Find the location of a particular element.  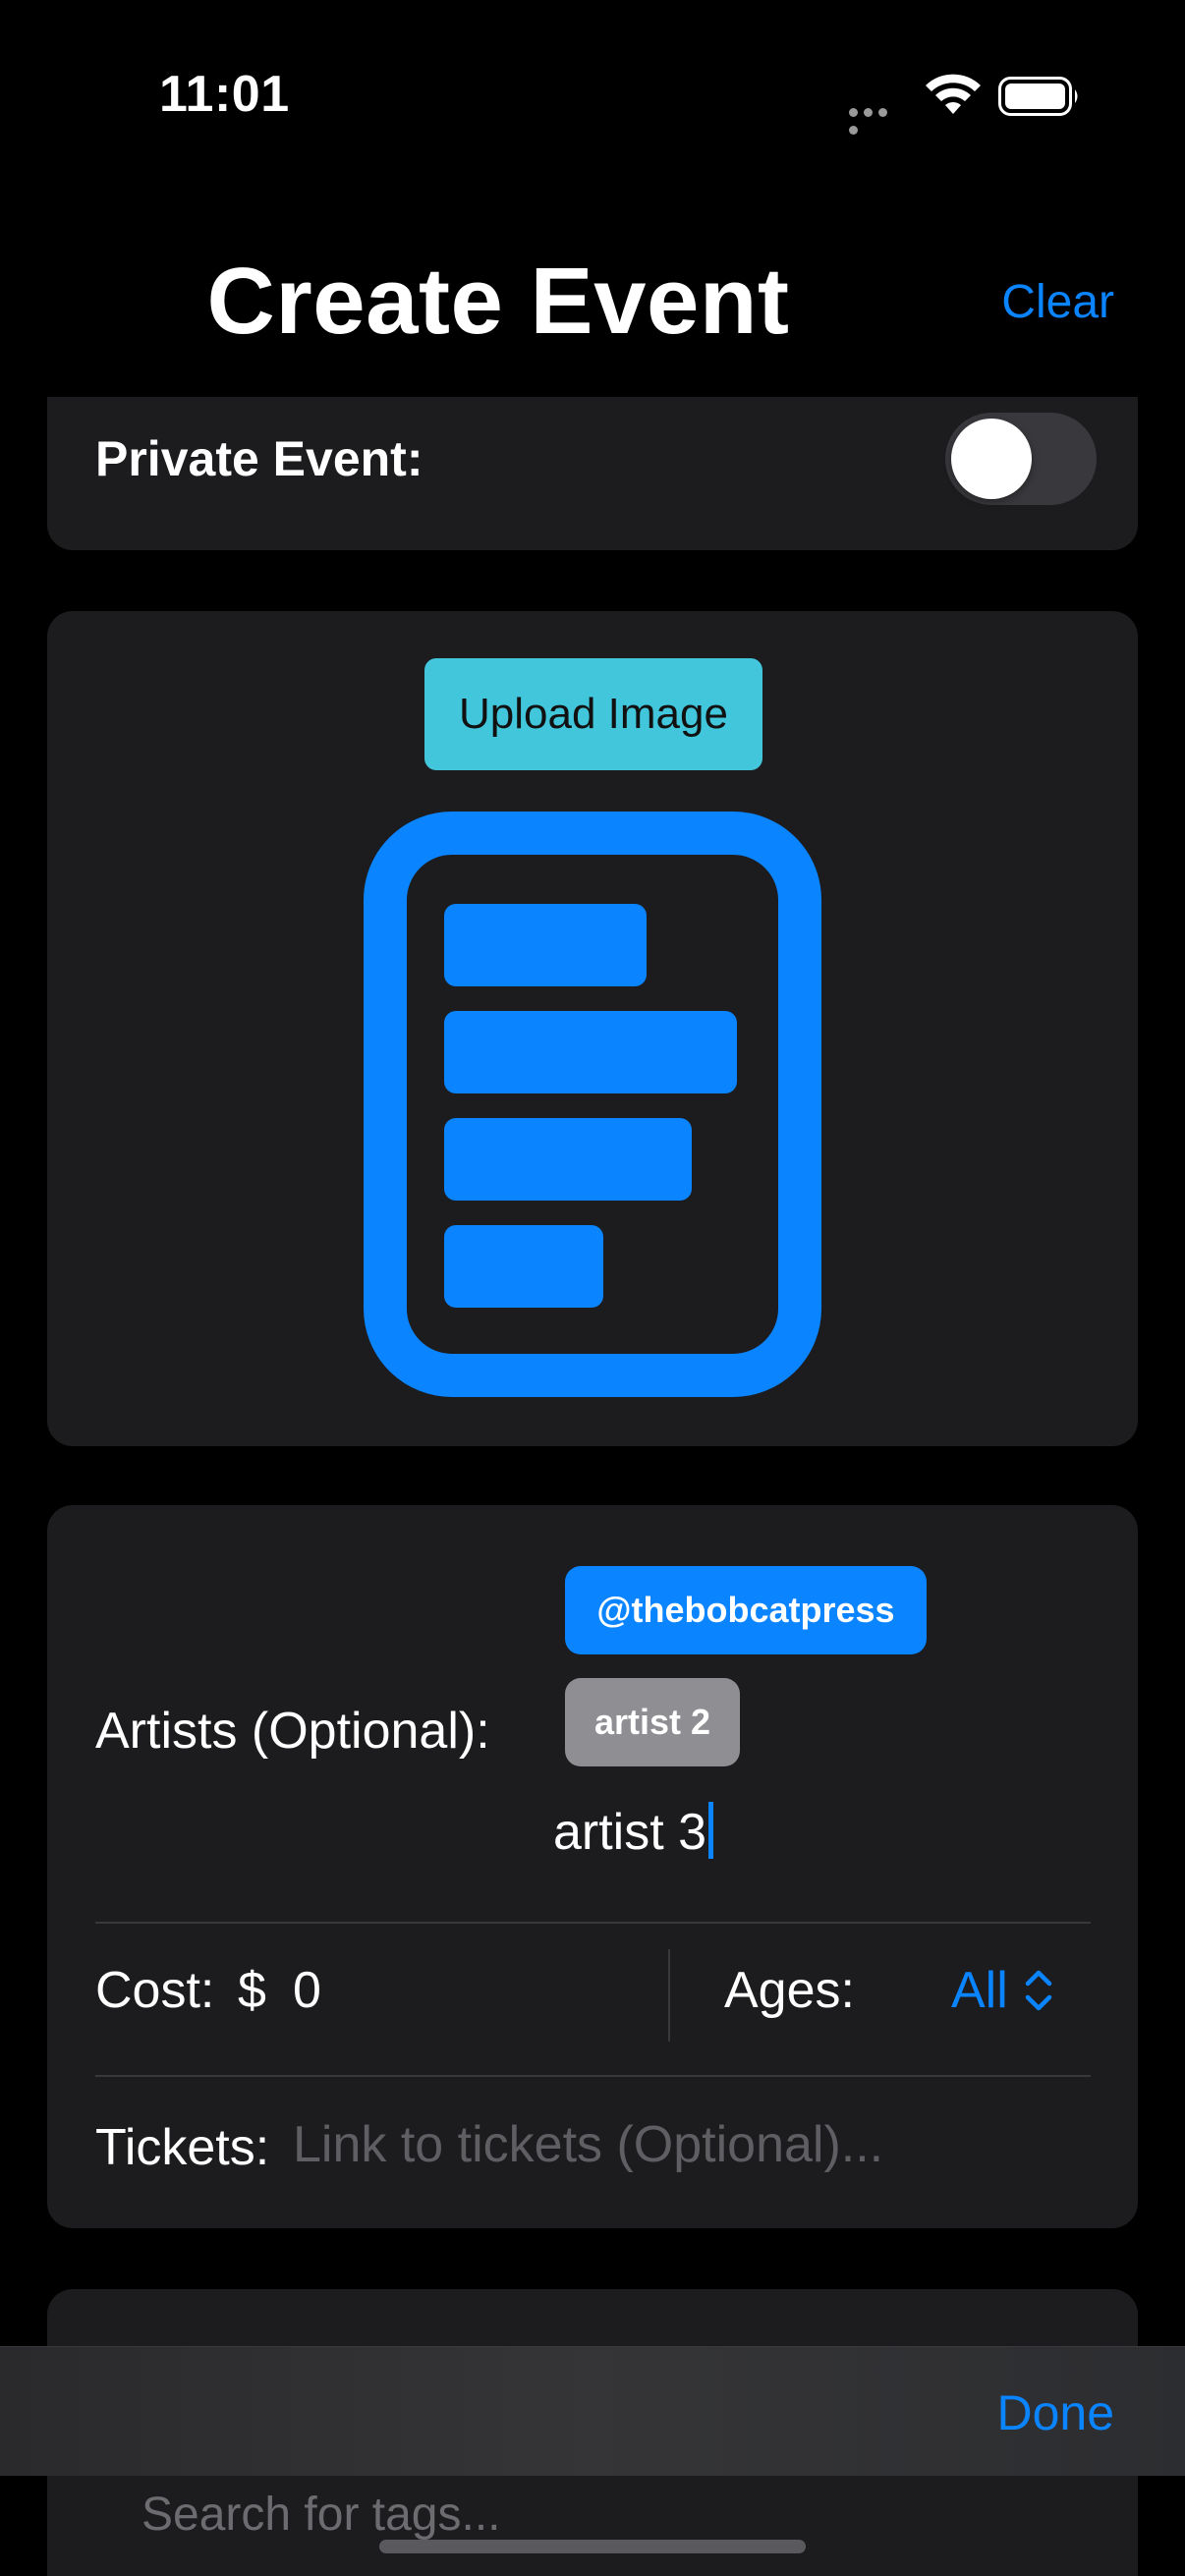

tickets-link-input is located at coordinates (686, 2144).